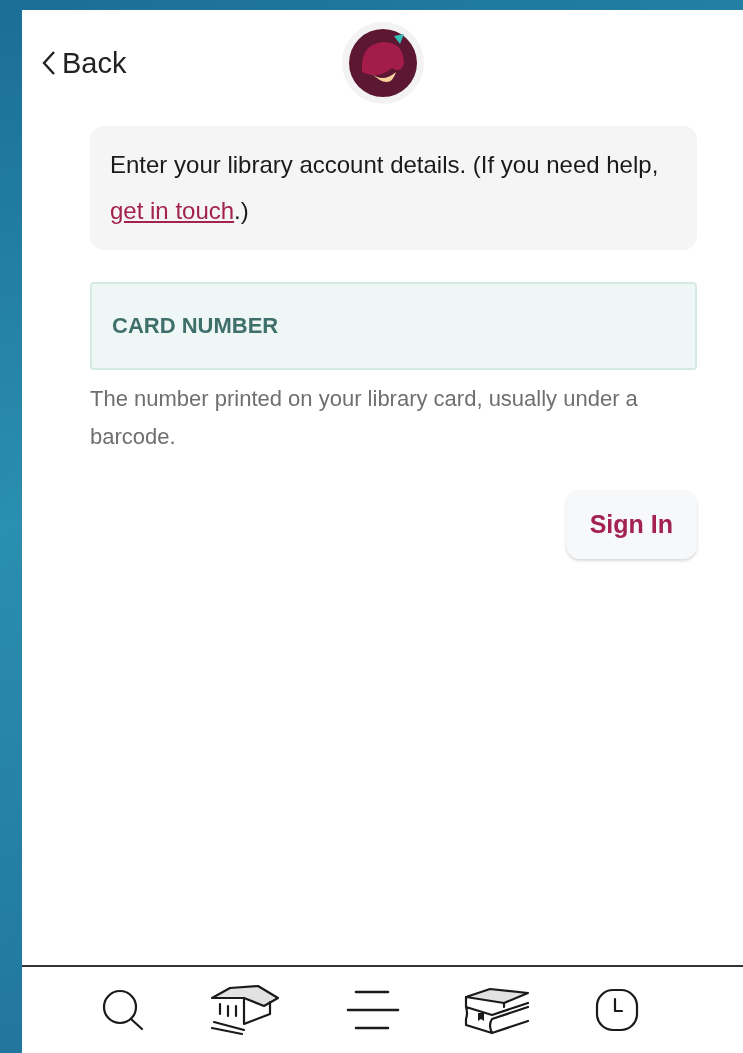 The image size is (743, 1053). Describe the element at coordinates (616, 1010) in the screenshot. I see `clock-icon` at that location.